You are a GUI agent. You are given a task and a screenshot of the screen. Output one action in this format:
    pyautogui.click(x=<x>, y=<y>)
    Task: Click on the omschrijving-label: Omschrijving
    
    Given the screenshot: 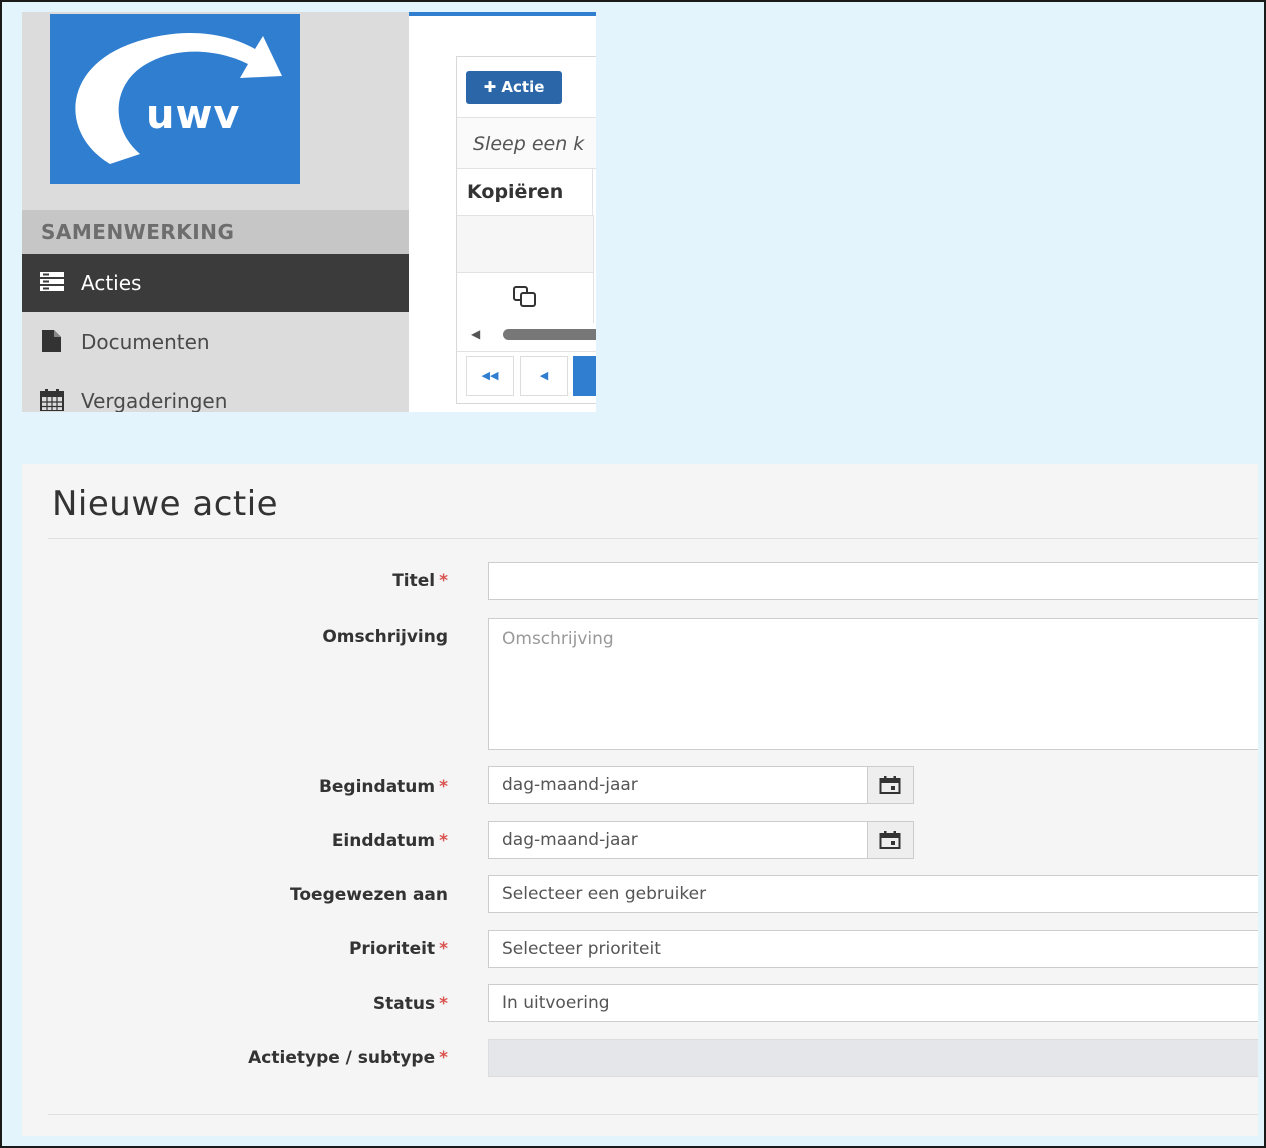 What is the action you would take?
    pyautogui.click(x=385, y=637)
    